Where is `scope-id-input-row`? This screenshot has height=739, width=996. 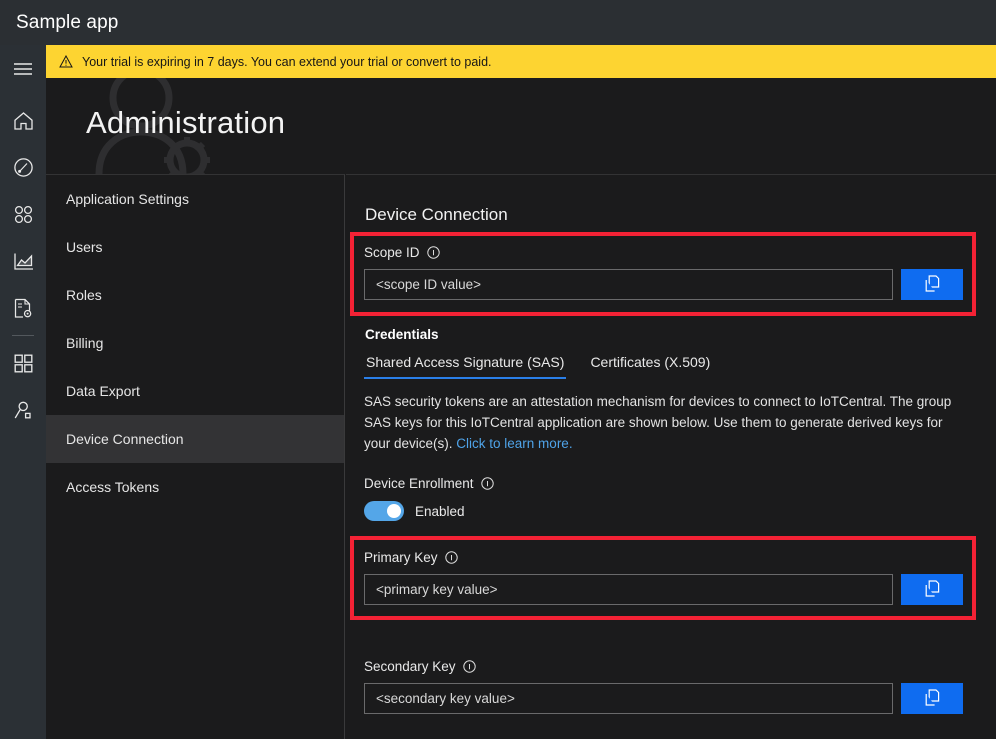 scope-id-input-row is located at coordinates (663, 284).